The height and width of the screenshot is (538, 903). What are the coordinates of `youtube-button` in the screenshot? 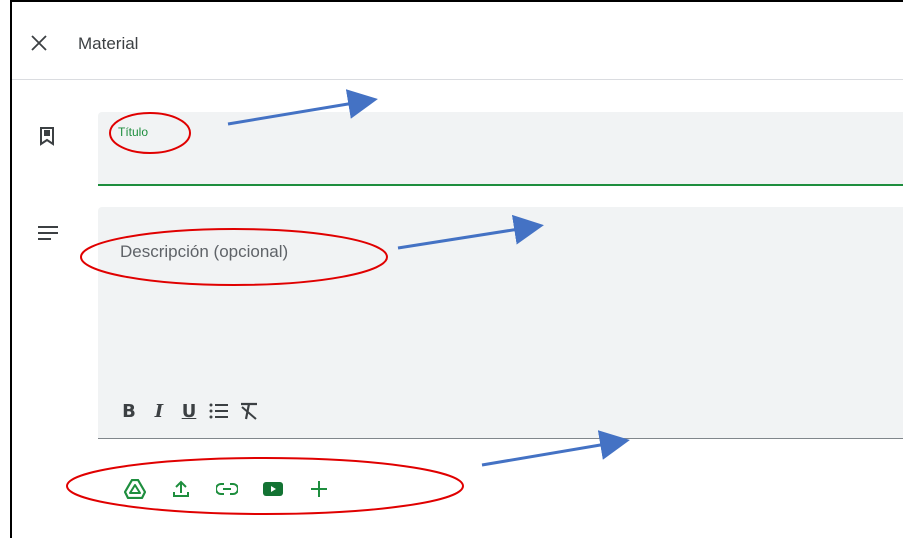 It's located at (273, 489).